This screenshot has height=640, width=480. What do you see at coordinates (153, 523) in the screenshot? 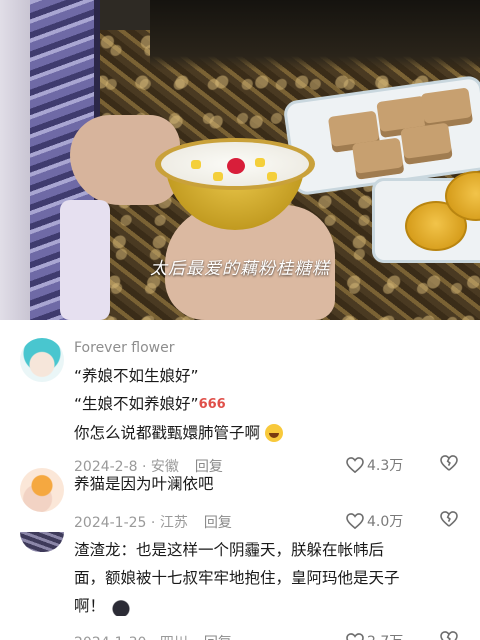
I see `comment-meta: 2024-1-25 · 江苏 回复` at bounding box center [153, 523].